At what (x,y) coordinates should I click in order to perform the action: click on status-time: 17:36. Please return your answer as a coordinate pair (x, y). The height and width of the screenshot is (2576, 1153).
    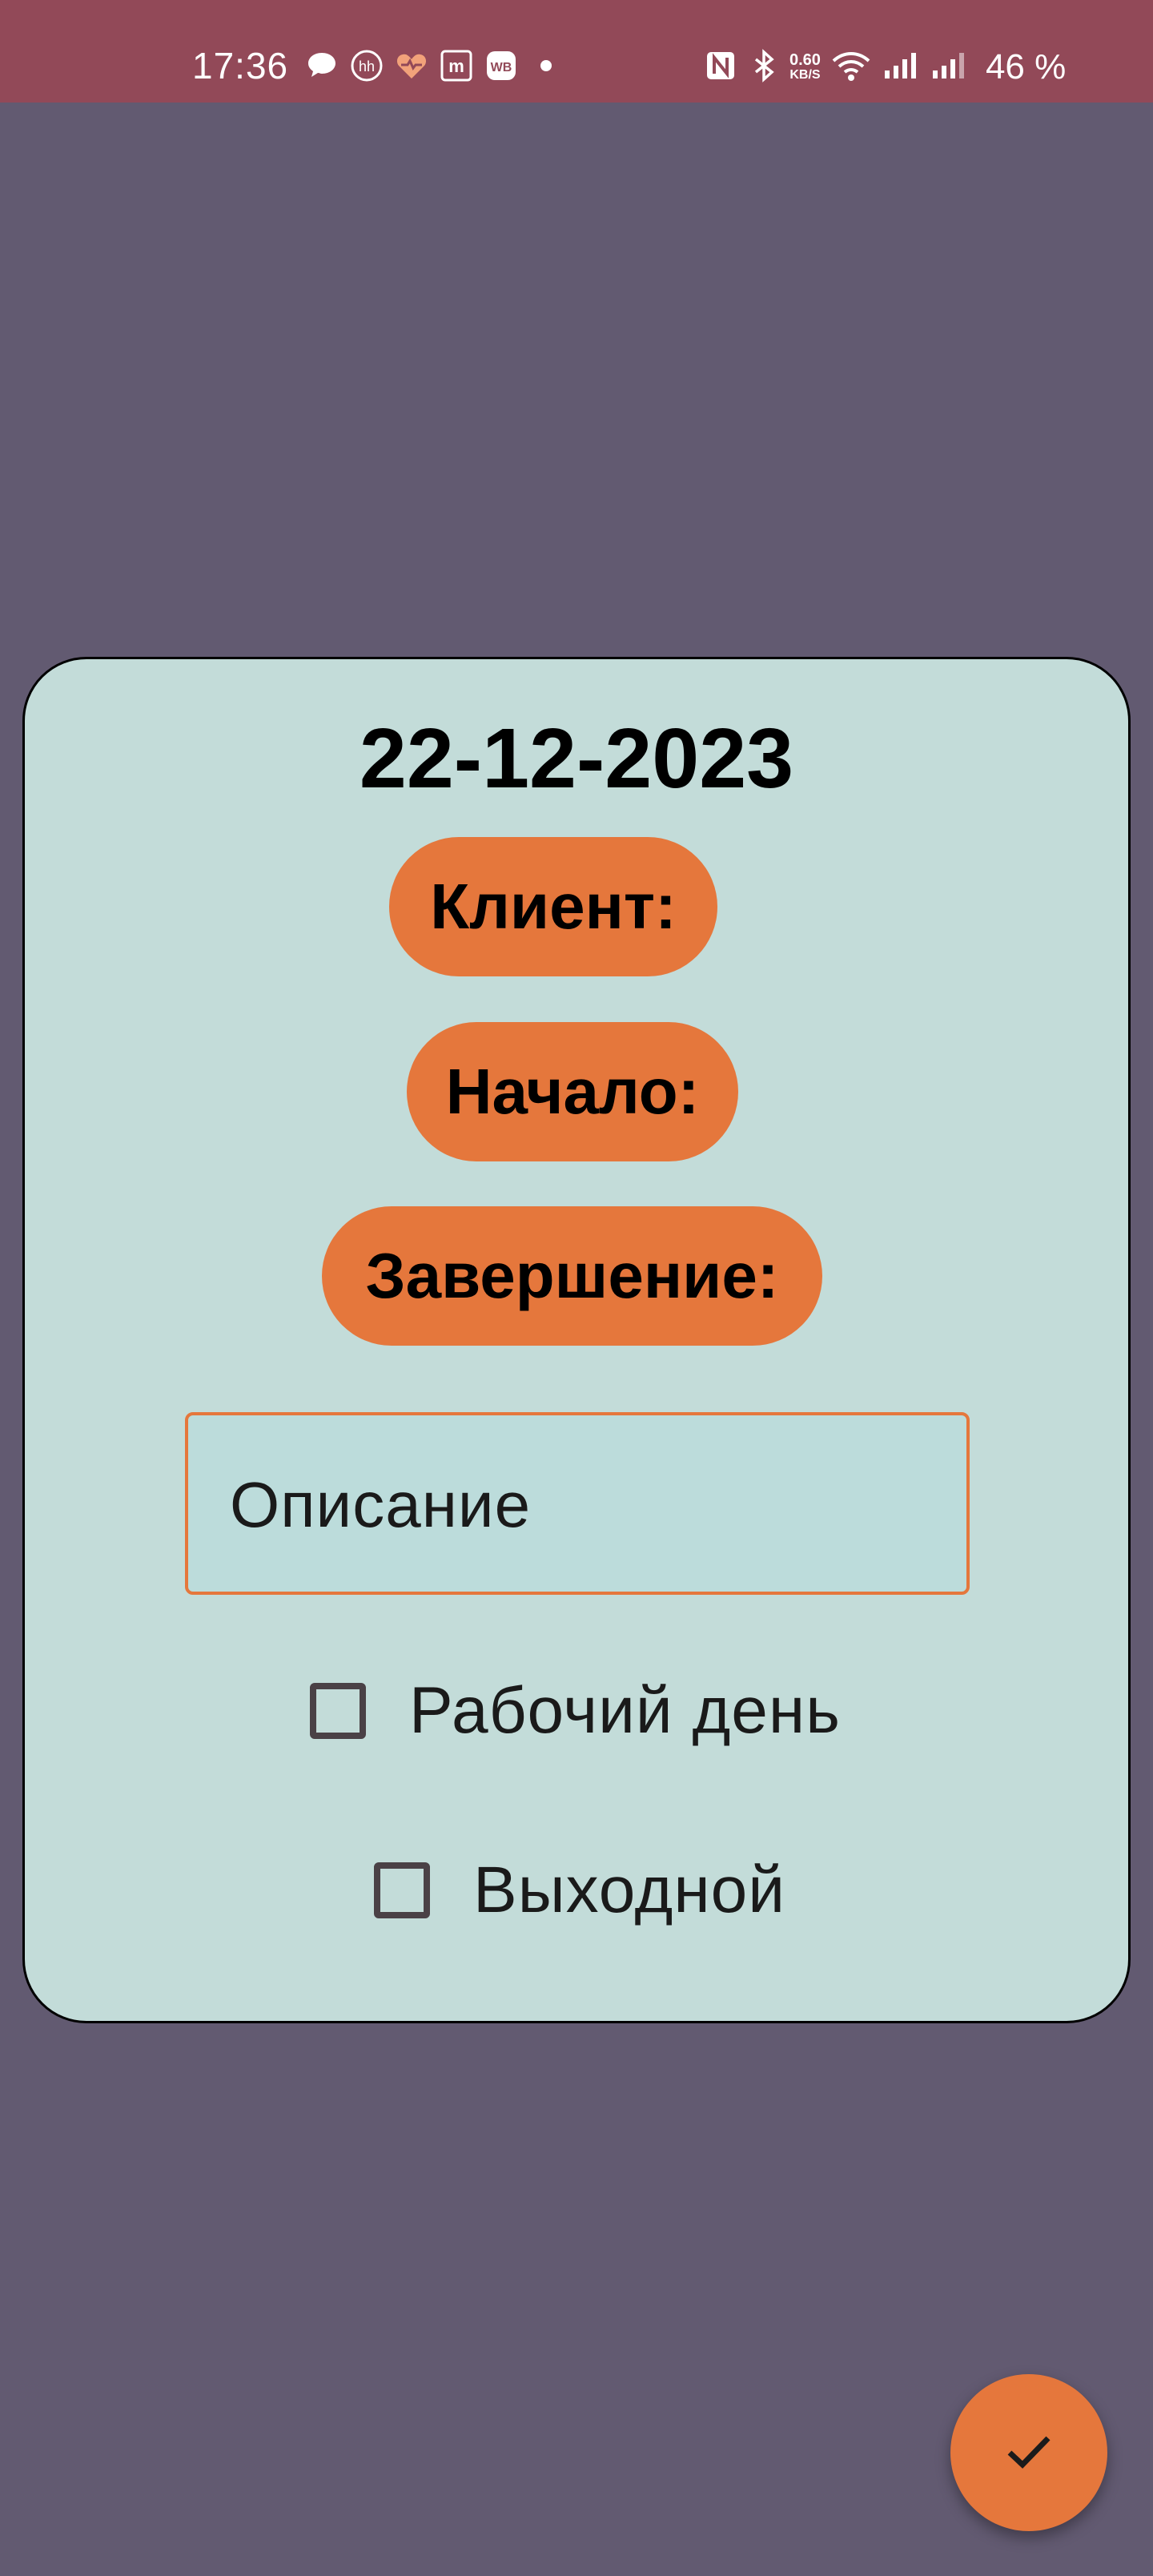
    Looking at the image, I should click on (240, 66).